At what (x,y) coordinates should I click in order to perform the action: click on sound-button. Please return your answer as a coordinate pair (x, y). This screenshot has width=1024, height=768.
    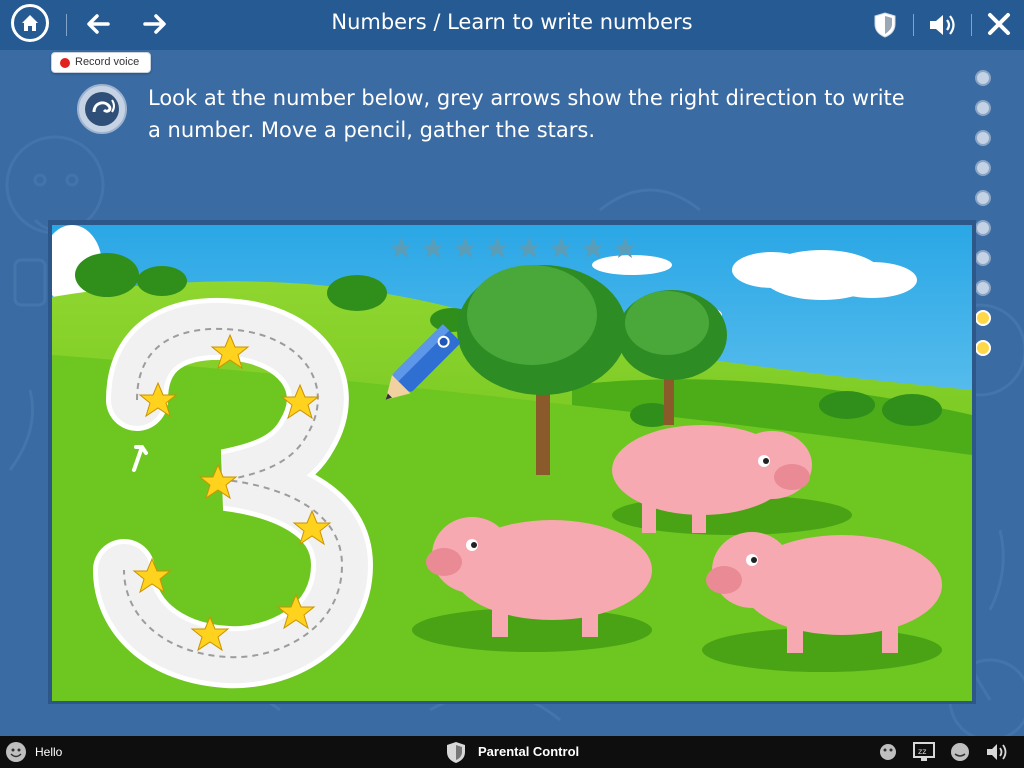
    Looking at the image, I should click on (942, 25).